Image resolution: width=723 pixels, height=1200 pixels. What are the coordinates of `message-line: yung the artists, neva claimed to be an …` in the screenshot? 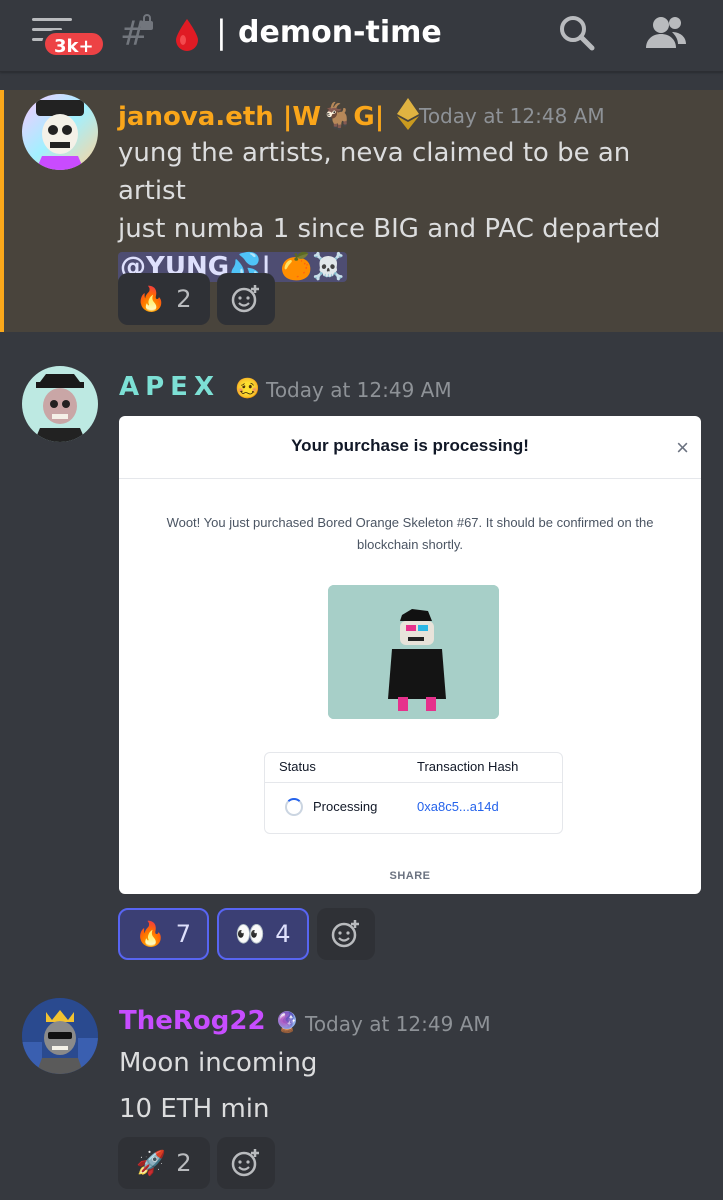 It's located at (374, 172).